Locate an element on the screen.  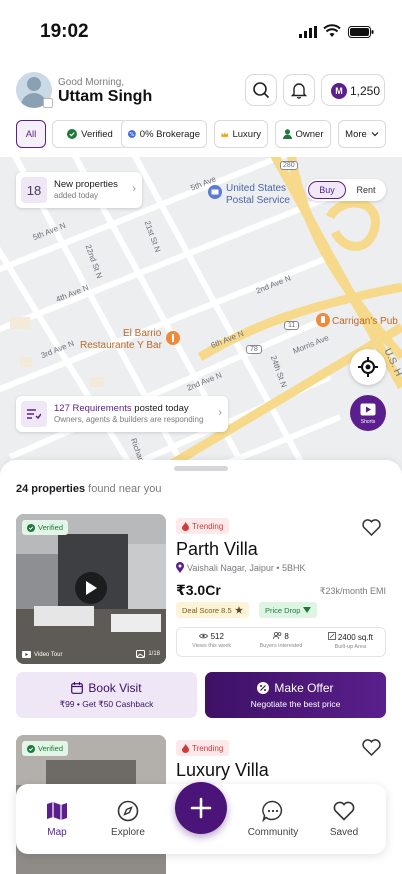
poi-label: United States is located at coordinates (256, 188).